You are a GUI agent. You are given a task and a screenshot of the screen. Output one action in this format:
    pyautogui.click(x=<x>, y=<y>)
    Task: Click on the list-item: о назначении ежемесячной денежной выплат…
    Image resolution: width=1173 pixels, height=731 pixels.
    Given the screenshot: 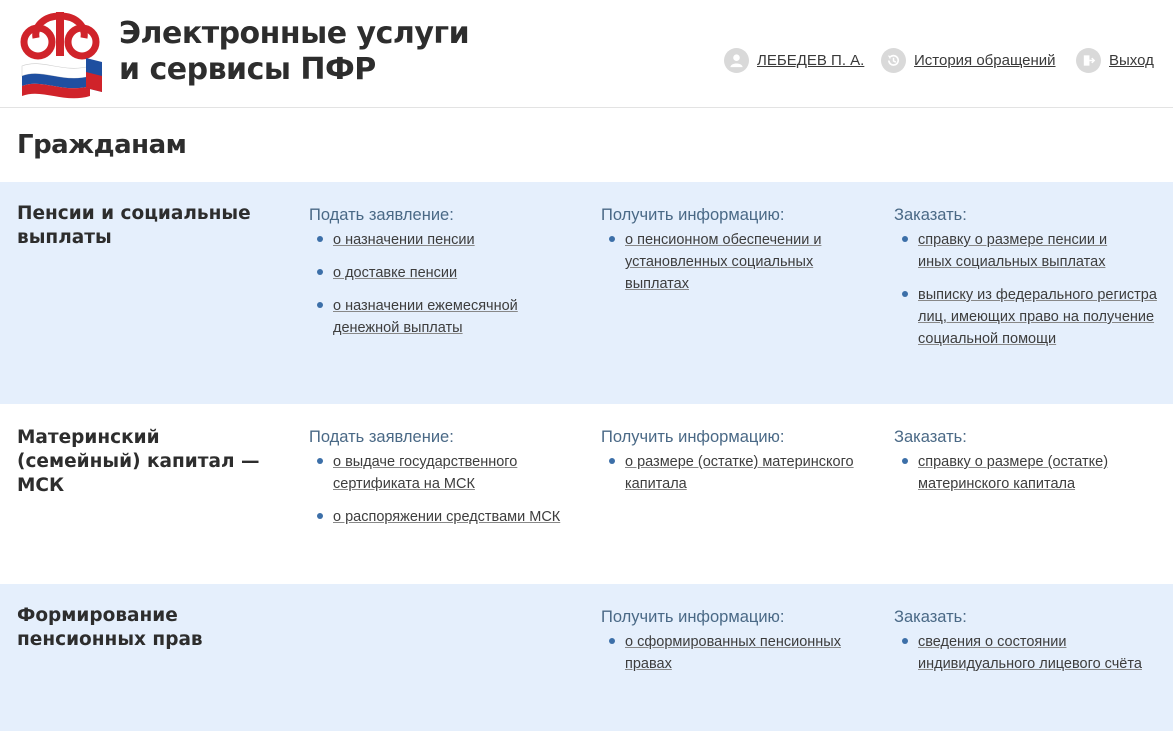 What is the action you would take?
    pyautogui.click(x=444, y=317)
    